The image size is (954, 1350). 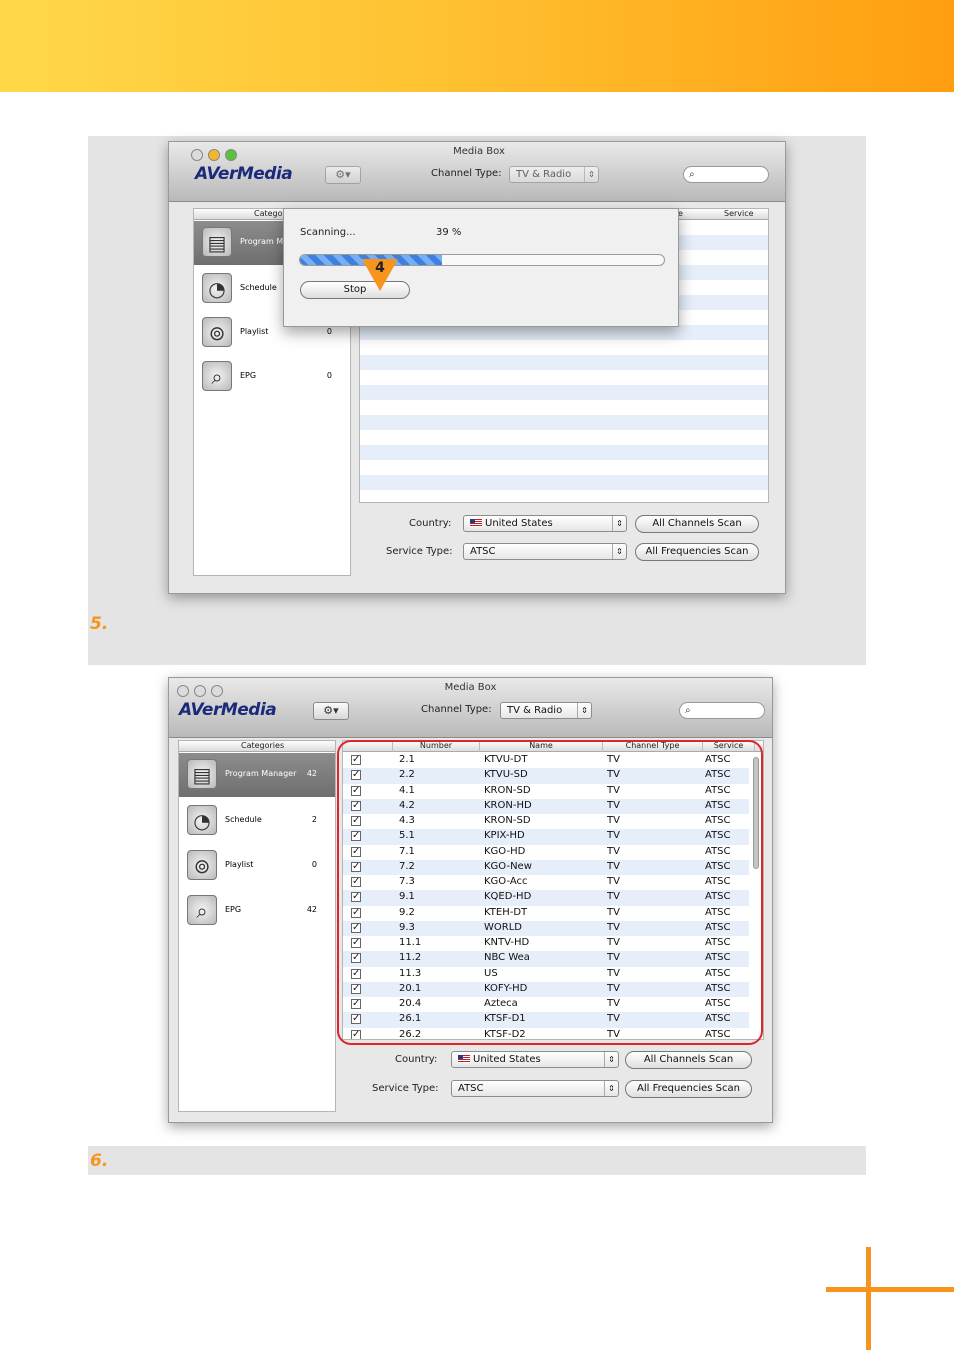 What do you see at coordinates (380, 268) in the screenshot?
I see `callout-number: 4` at bounding box center [380, 268].